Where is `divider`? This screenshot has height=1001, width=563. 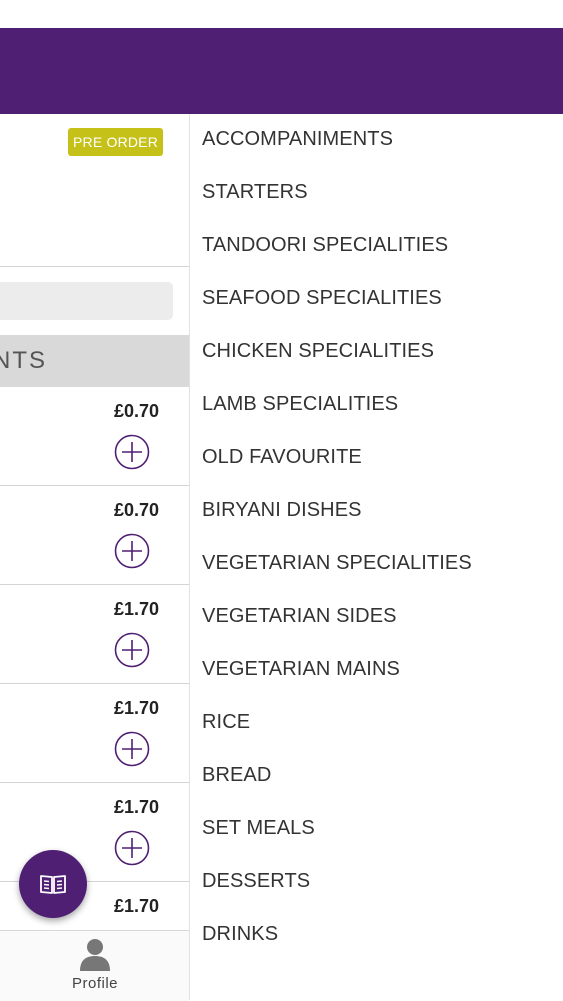
divider is located at coordinates (94, 266).